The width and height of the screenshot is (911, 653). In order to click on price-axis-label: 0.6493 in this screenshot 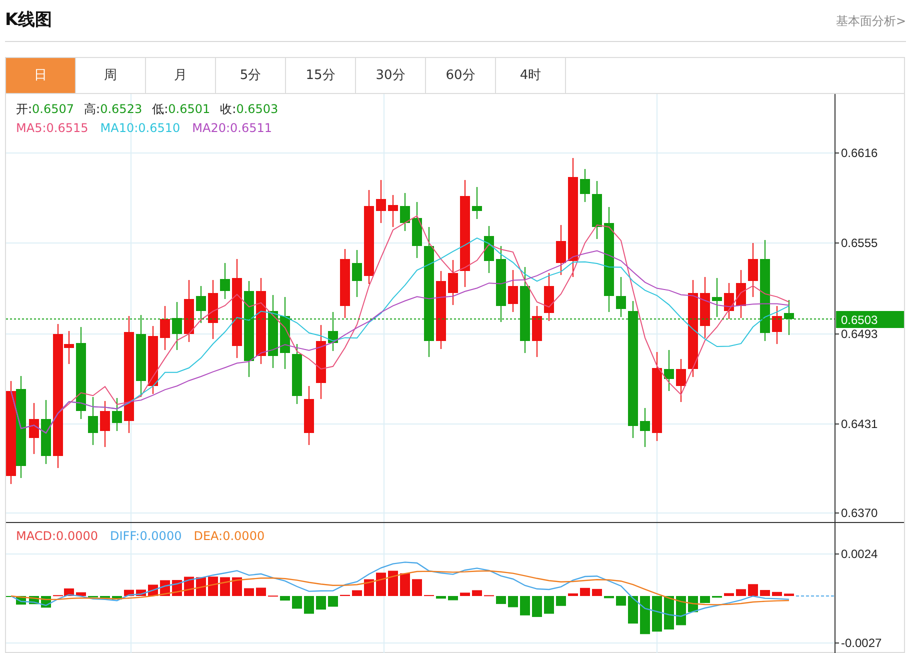, I will do `click(859, 334)`.